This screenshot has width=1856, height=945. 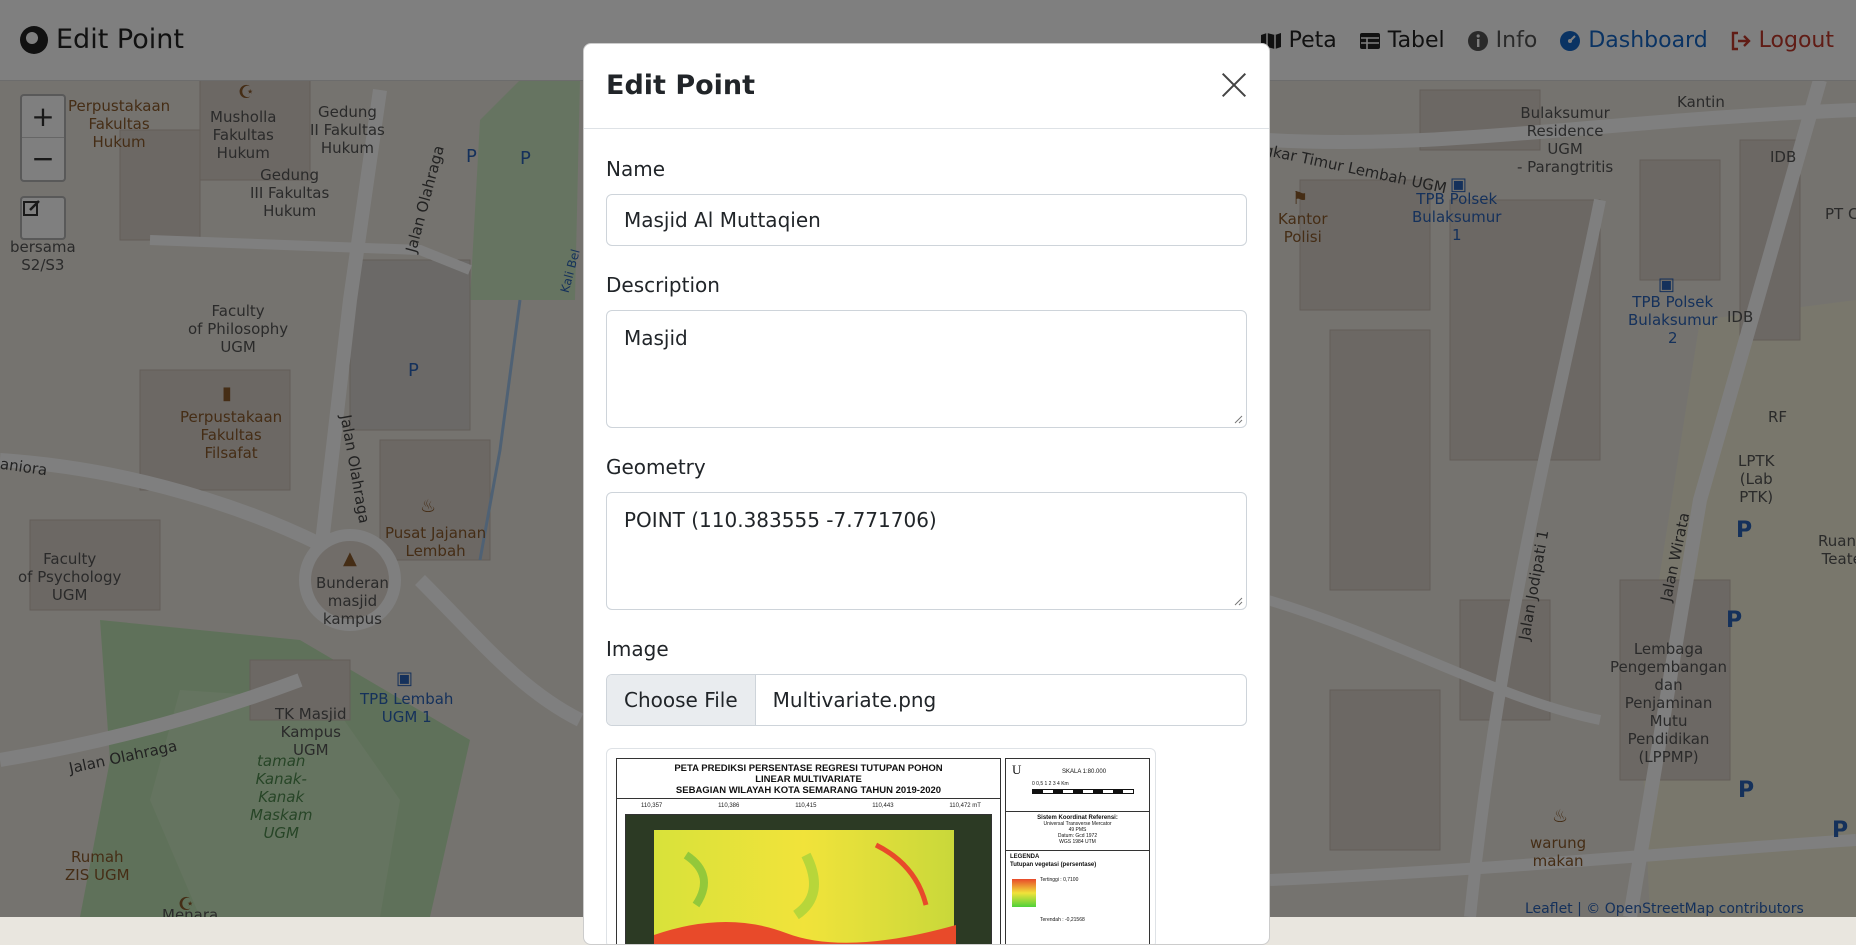 What do you see at coordinates (926, 220) in the screenshot?
I see `name-input: Masjid Al Muttaqien` at bounding box center [926, 220].